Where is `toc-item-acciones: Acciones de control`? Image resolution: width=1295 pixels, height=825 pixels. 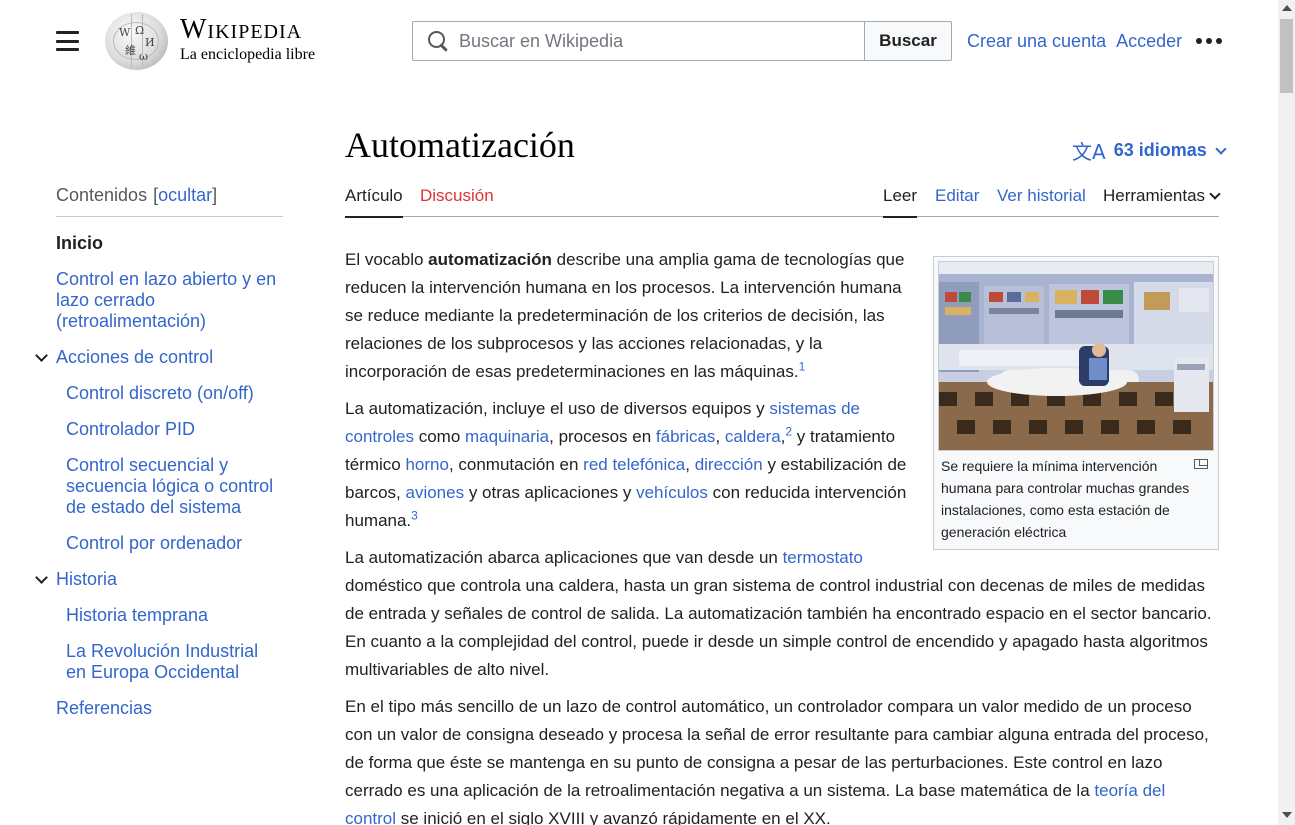
toc-item-acciones: Acciones de control is located at coordinates (159, 357).